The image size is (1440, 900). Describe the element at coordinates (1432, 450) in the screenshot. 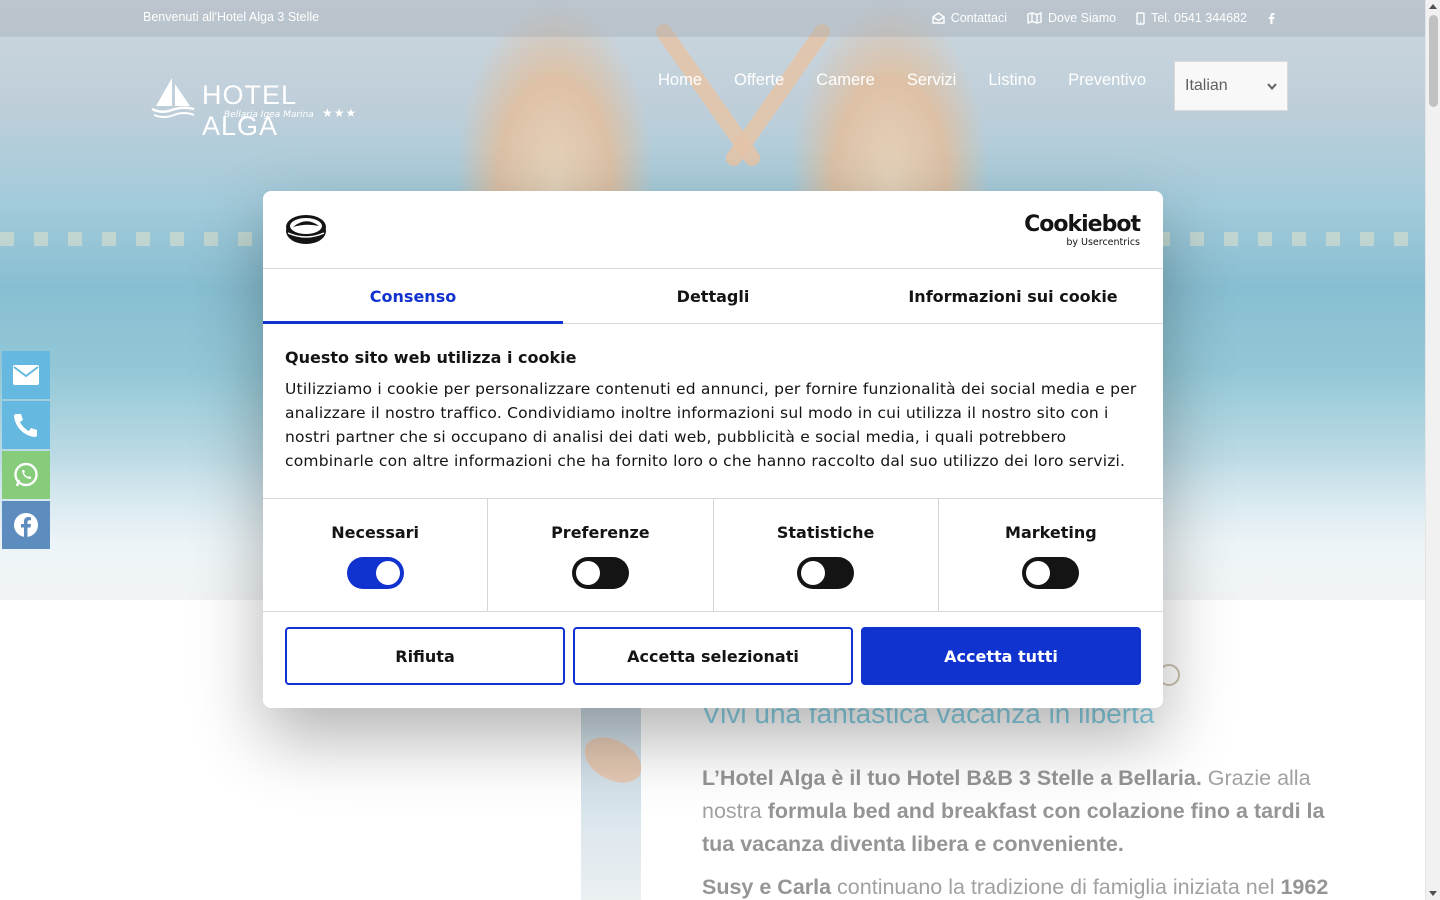

I see `page-scrollbar` at that location.